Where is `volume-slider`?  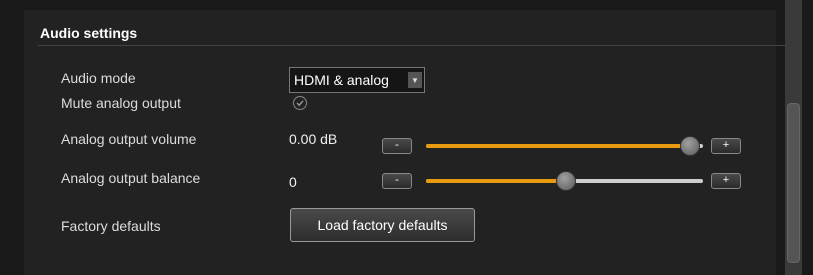
volume-slider is located at coordinates (564, 146).